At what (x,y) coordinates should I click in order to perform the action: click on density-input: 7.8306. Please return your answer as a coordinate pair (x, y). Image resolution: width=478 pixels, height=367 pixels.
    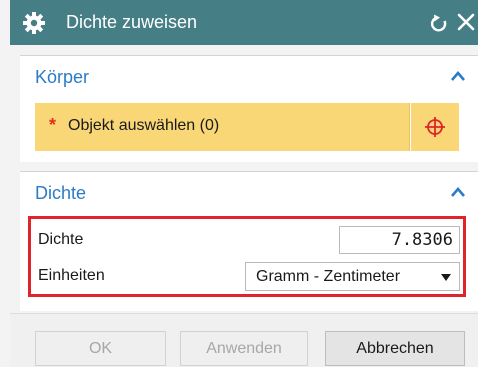
    Looking at the image, I should click on (399, 240).